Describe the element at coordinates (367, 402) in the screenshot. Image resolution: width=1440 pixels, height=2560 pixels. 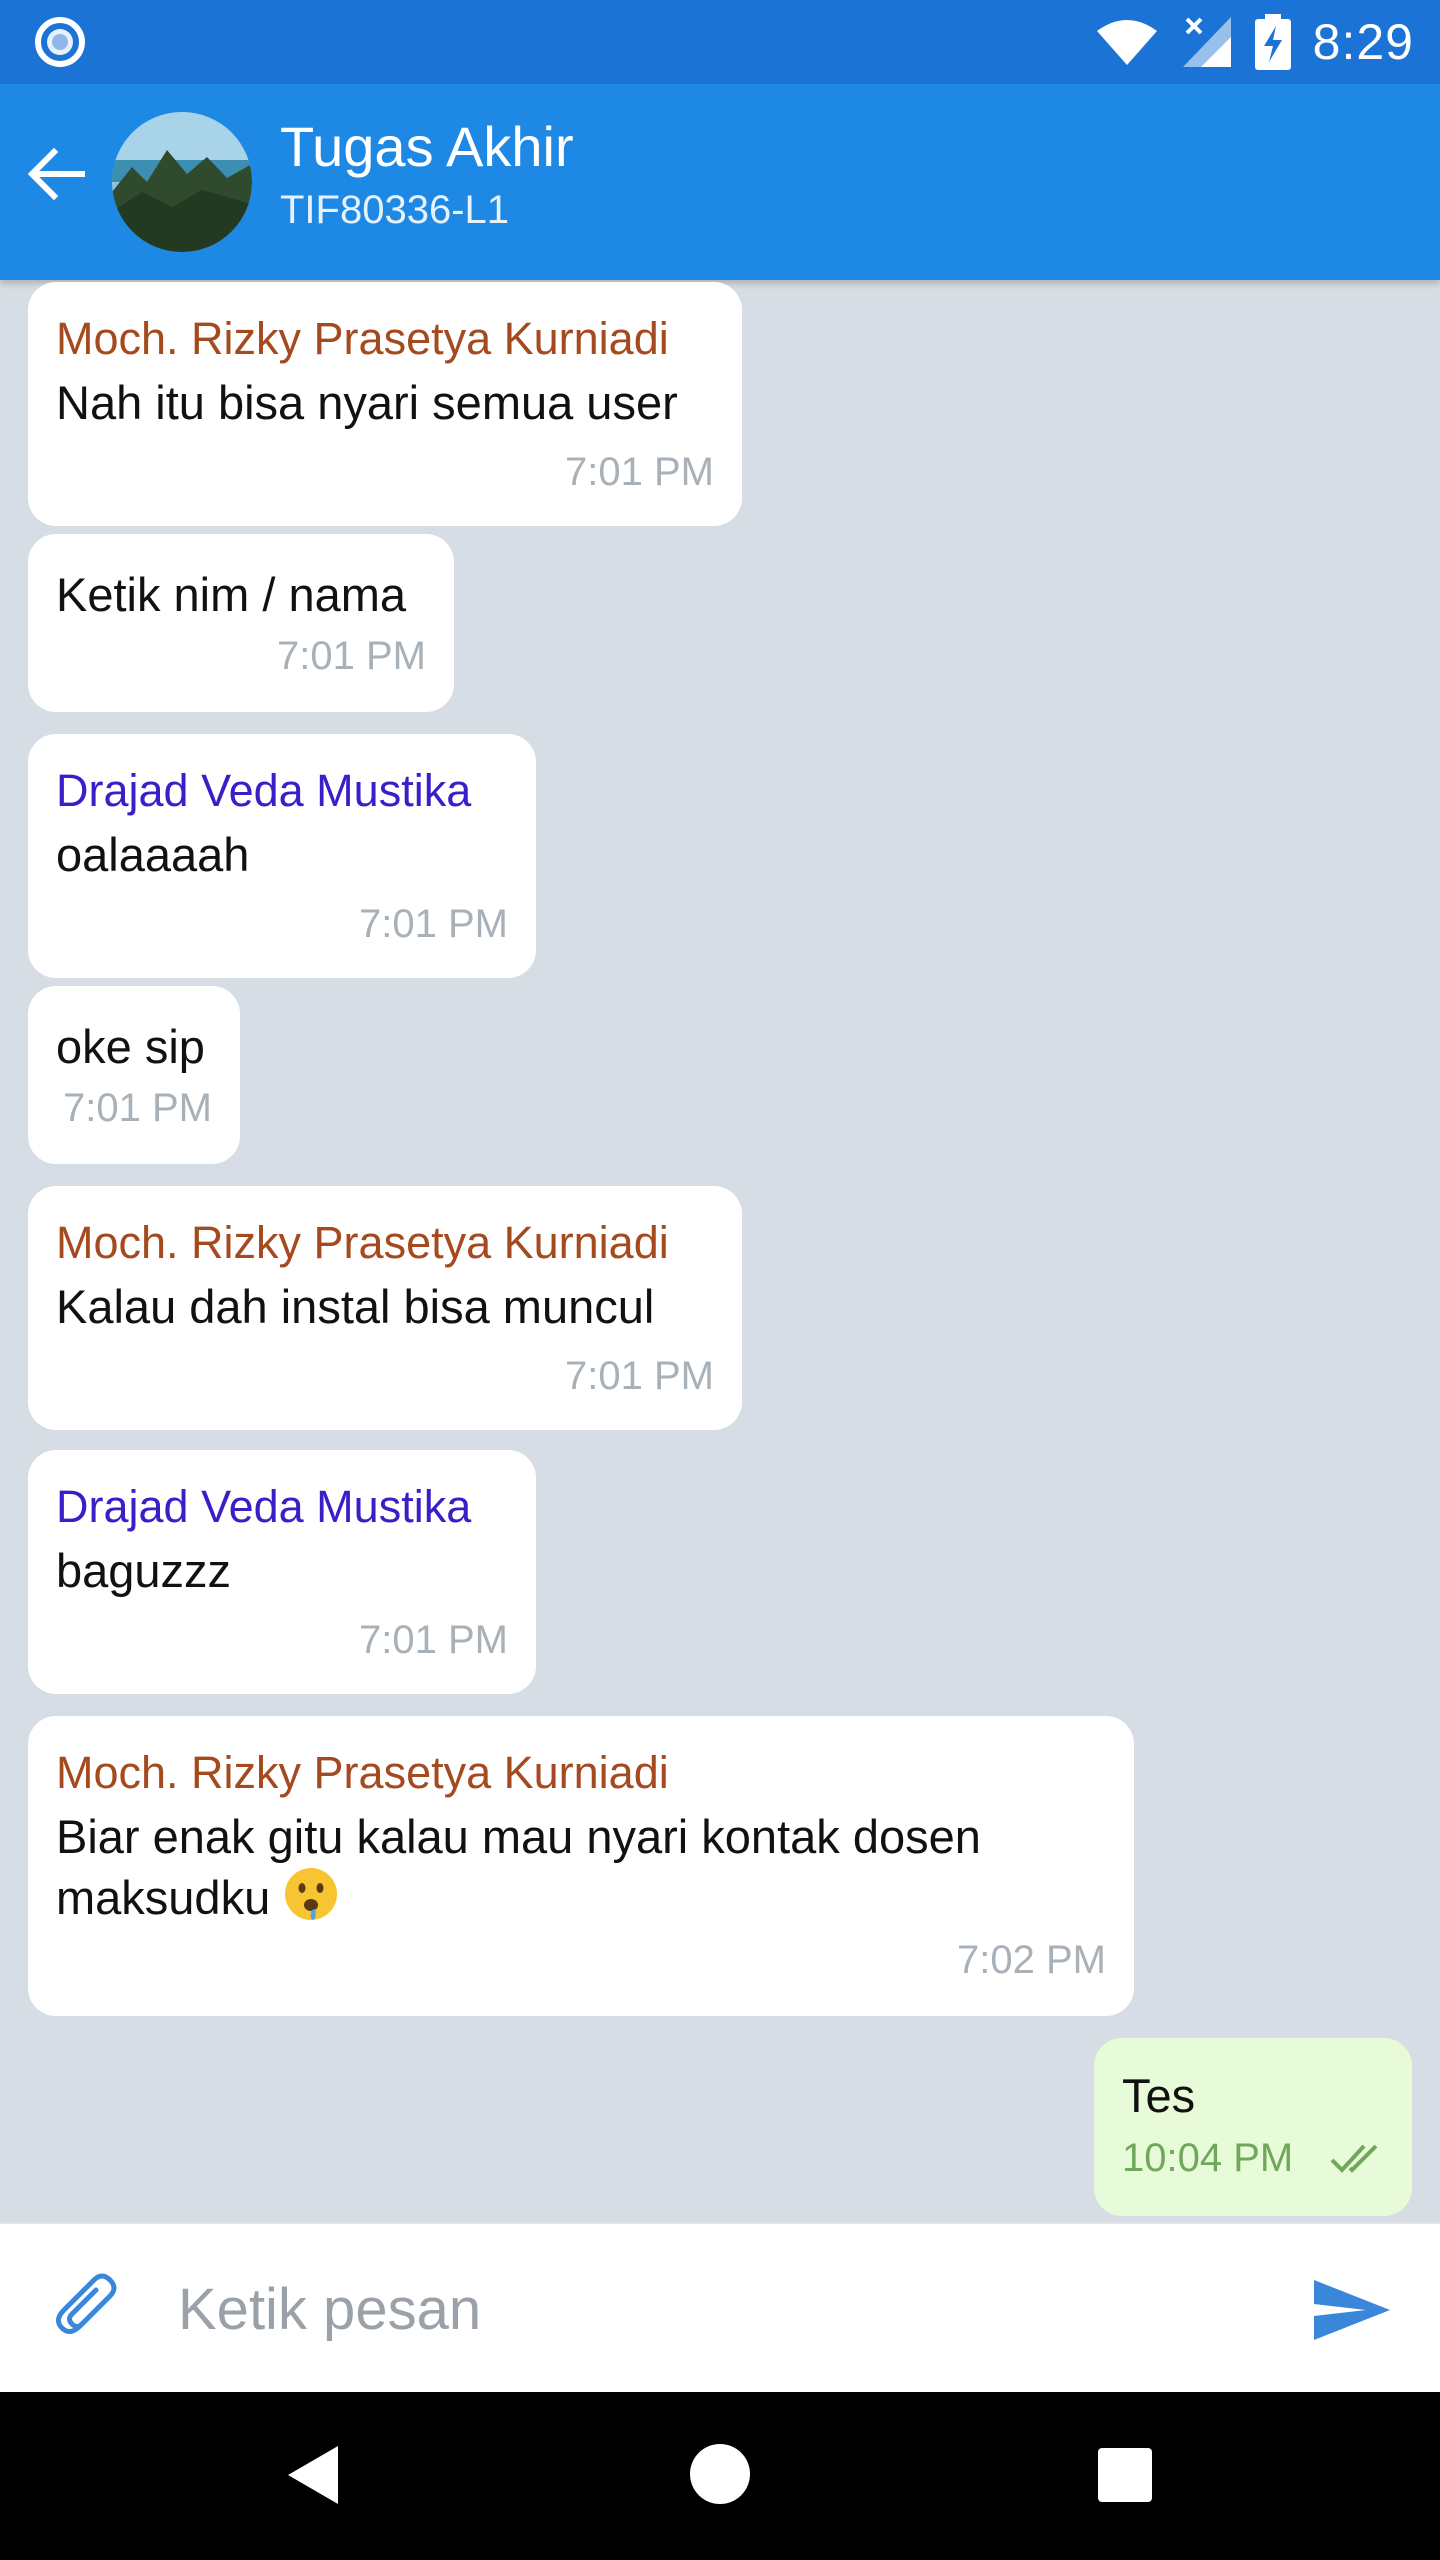
I see `message-text: Nah itu bisa nyari semua user` at that location.